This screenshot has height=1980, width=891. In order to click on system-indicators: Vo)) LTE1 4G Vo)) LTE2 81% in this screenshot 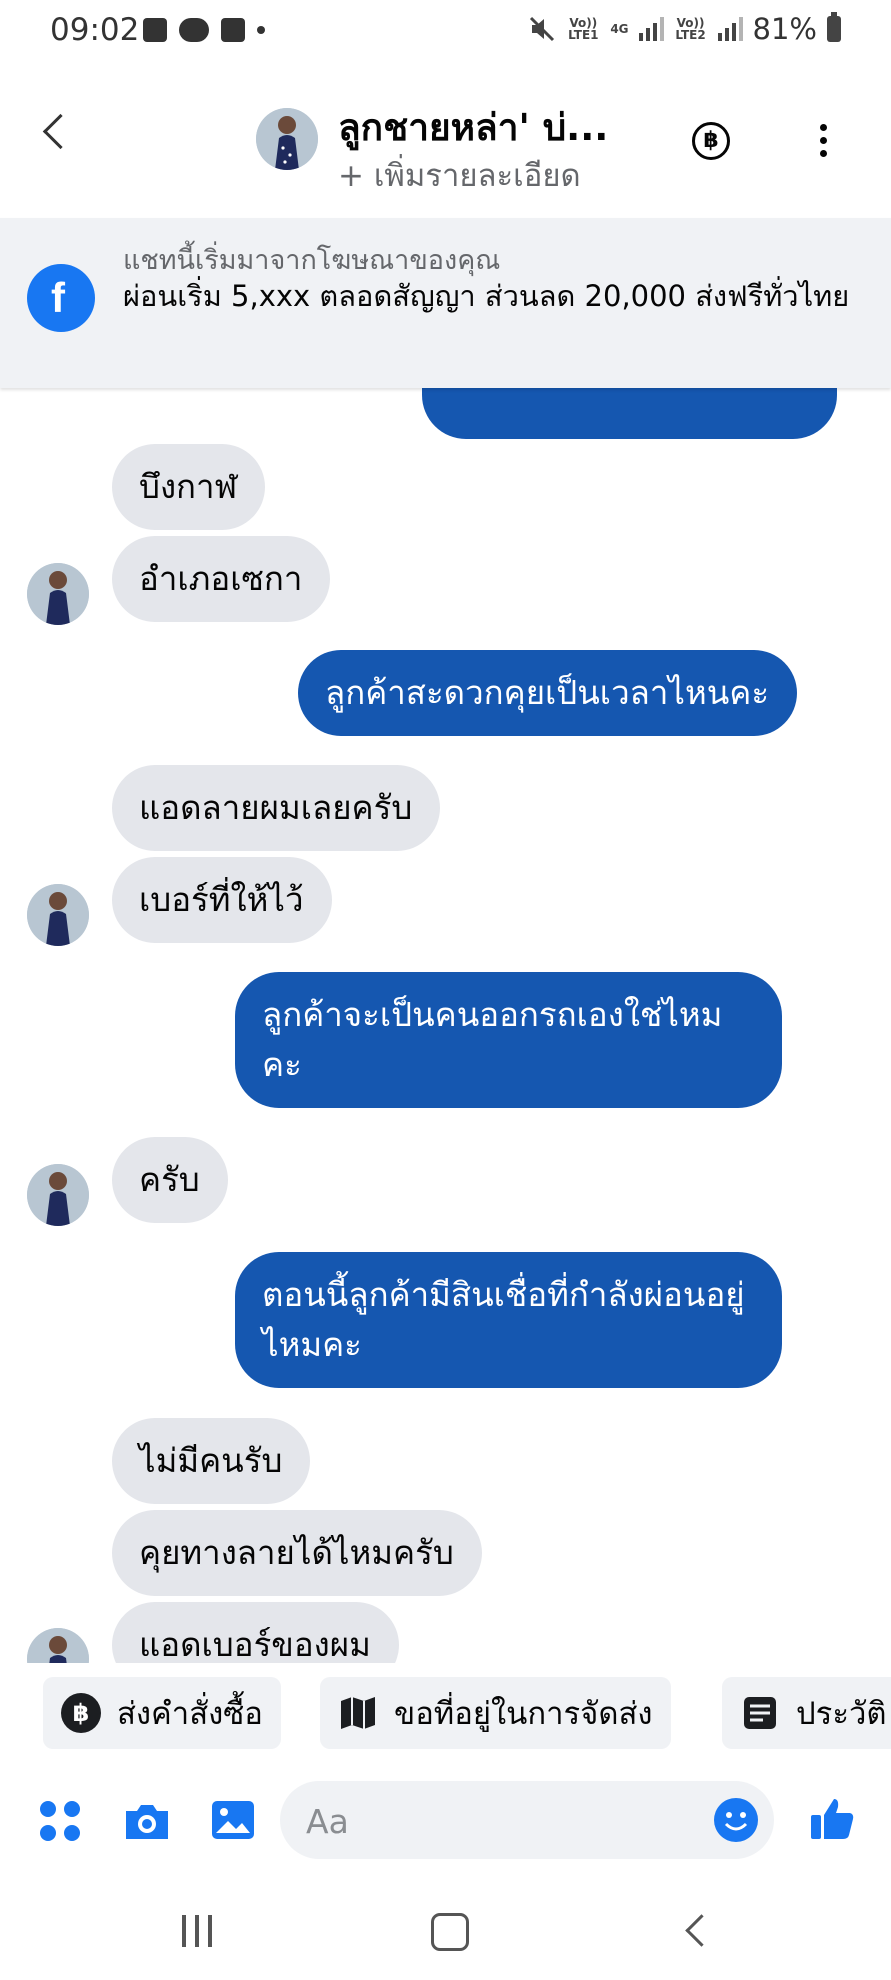, I will do `click(684, 29)`.